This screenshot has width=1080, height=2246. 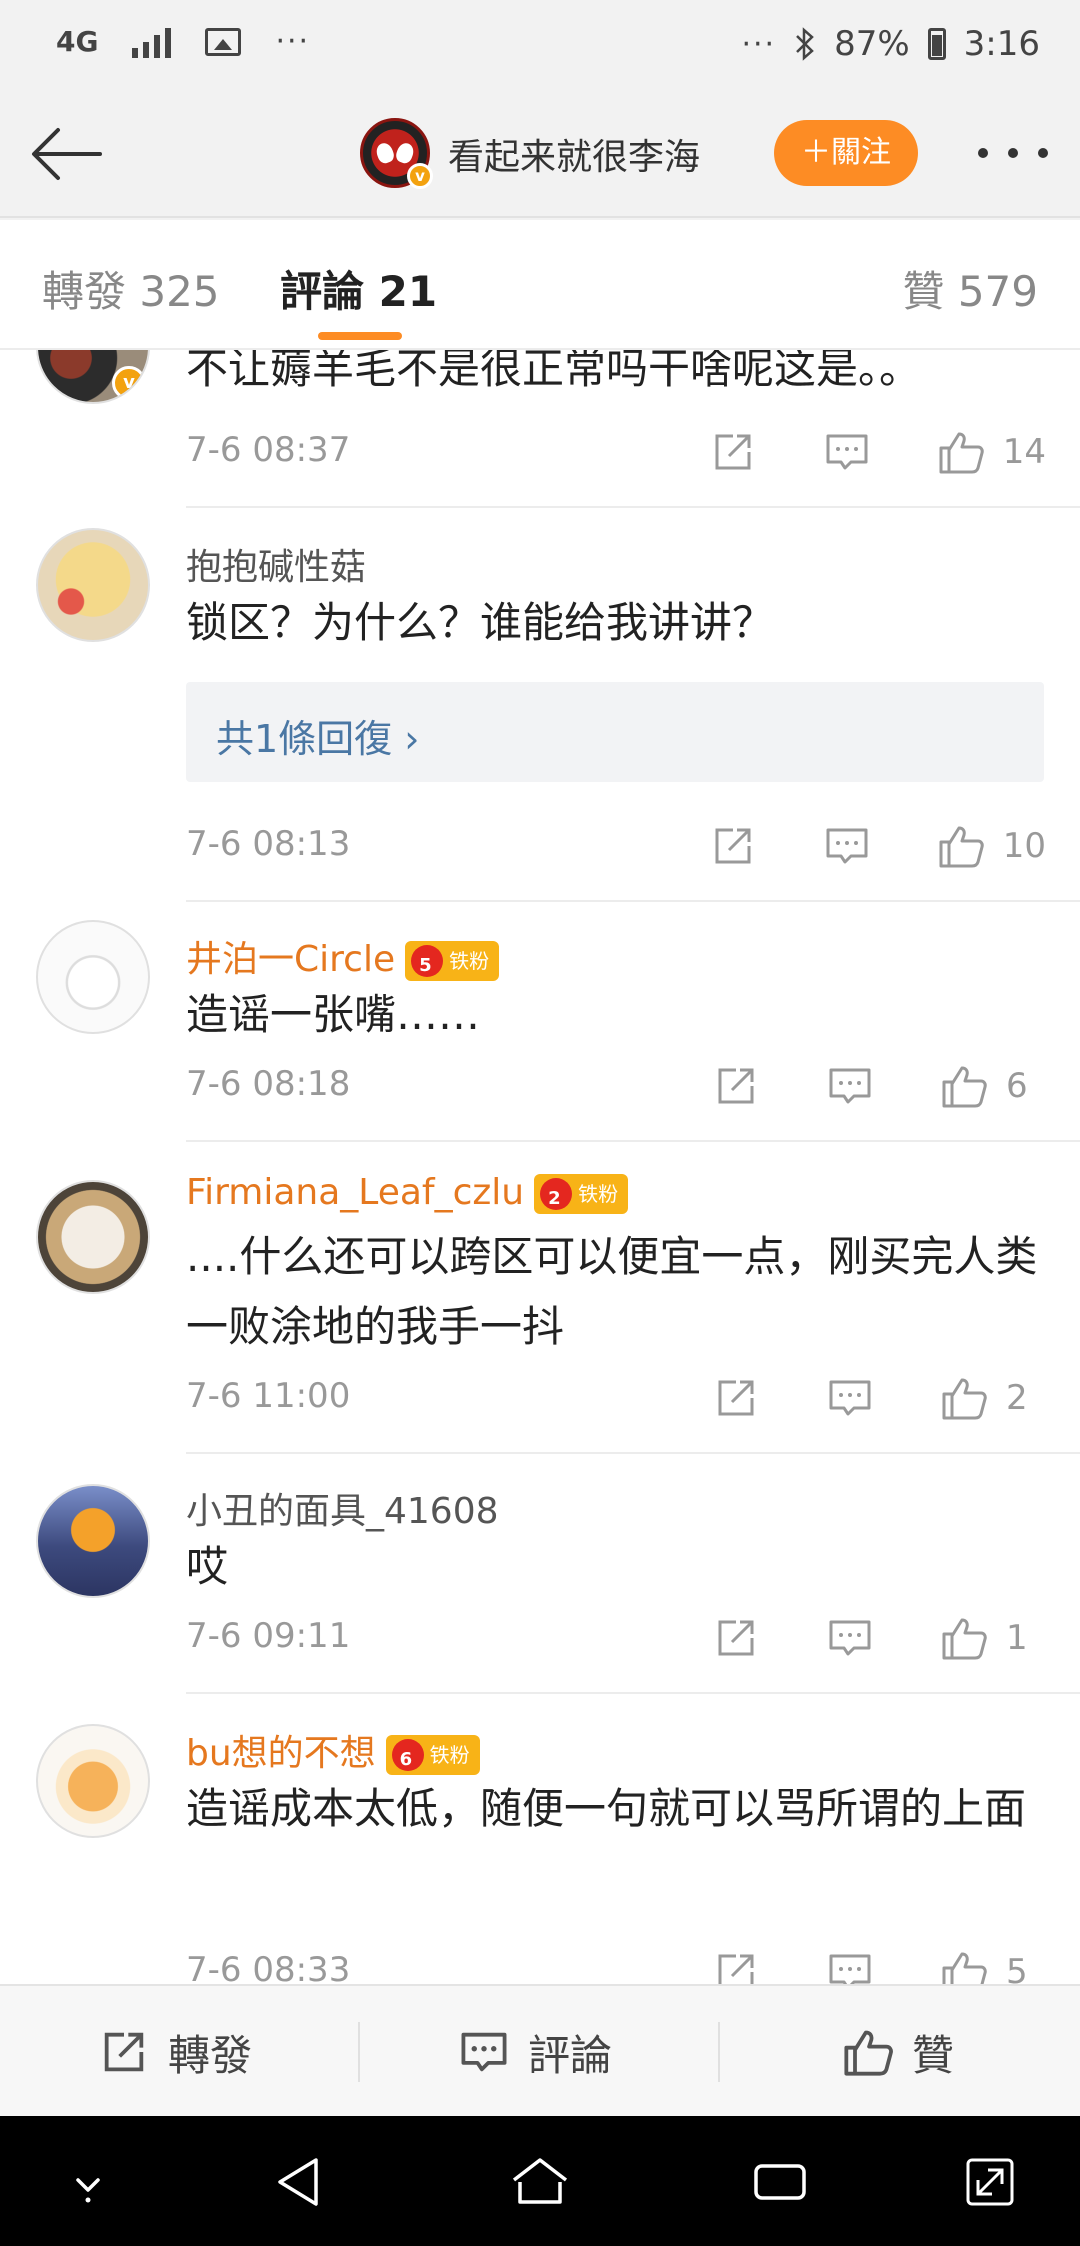 I want to click on commenter-name: Firmiana_Leaf_czlu 2 铁粉, so click(x=407, y=1193).